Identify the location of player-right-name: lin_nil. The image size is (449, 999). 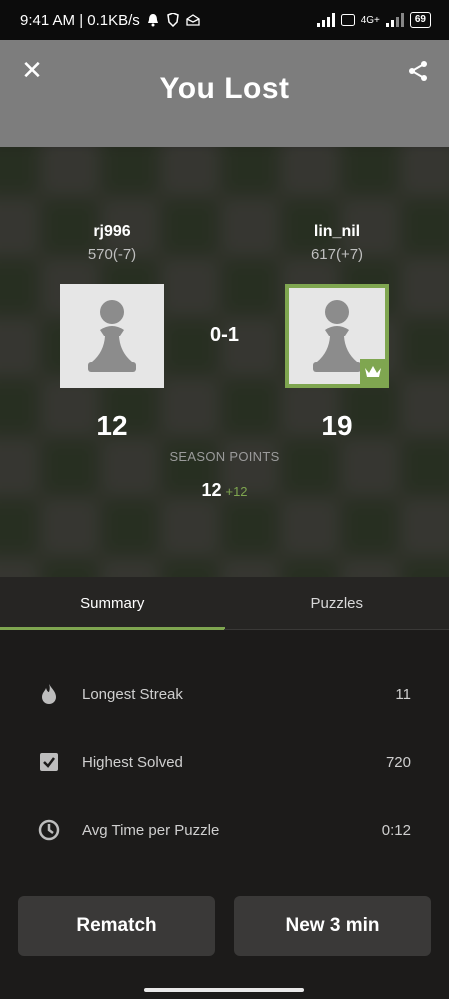
(337, 232).